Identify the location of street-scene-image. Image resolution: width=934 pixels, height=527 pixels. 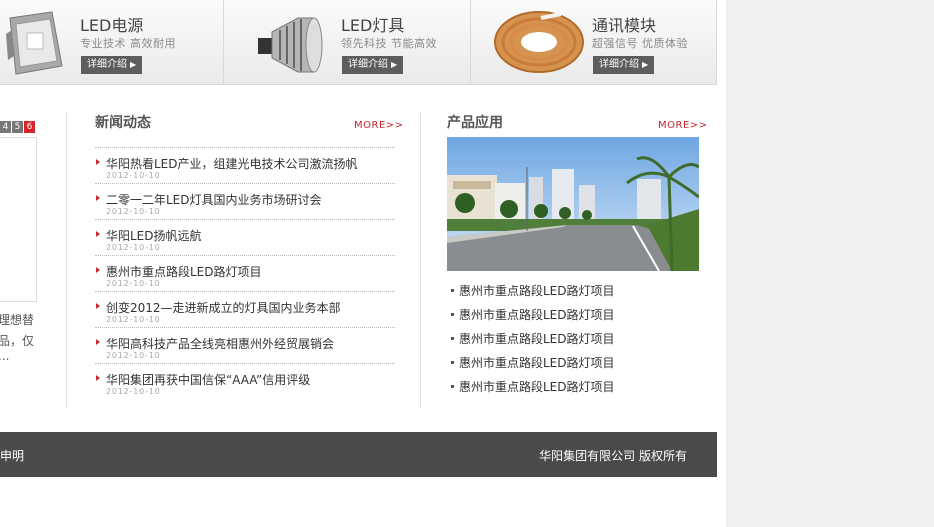
(573, 204).